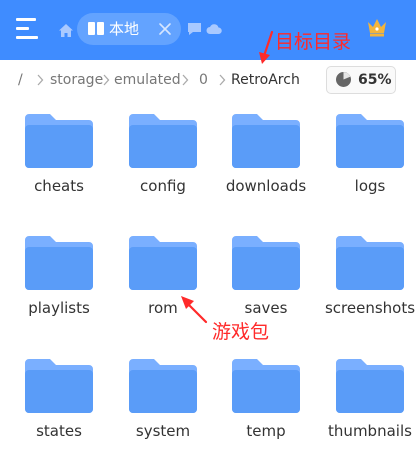  Describe the element at coordinates (76, 80) in the screenshot. I see `breadcrumb-item-storage: storage` at that location.